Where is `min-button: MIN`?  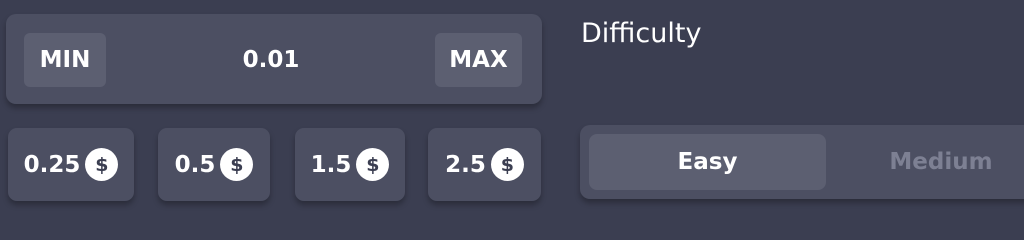 min-button: MIN is located at coordinates (65, 60).